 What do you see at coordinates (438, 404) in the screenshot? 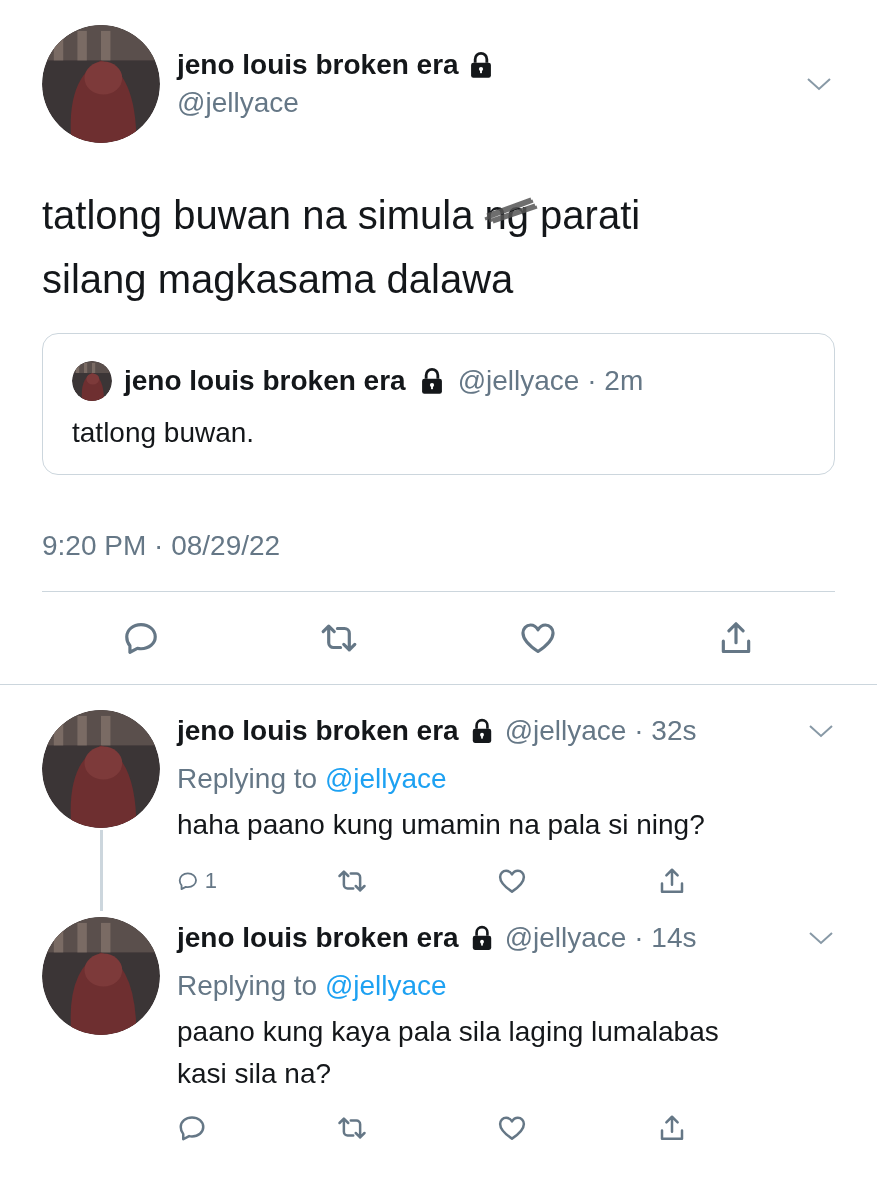
I see `quoted-tweet-card: jeno louis broken era @jellyace · 2m tatlong buwan.` at bounding box center [438, 404].